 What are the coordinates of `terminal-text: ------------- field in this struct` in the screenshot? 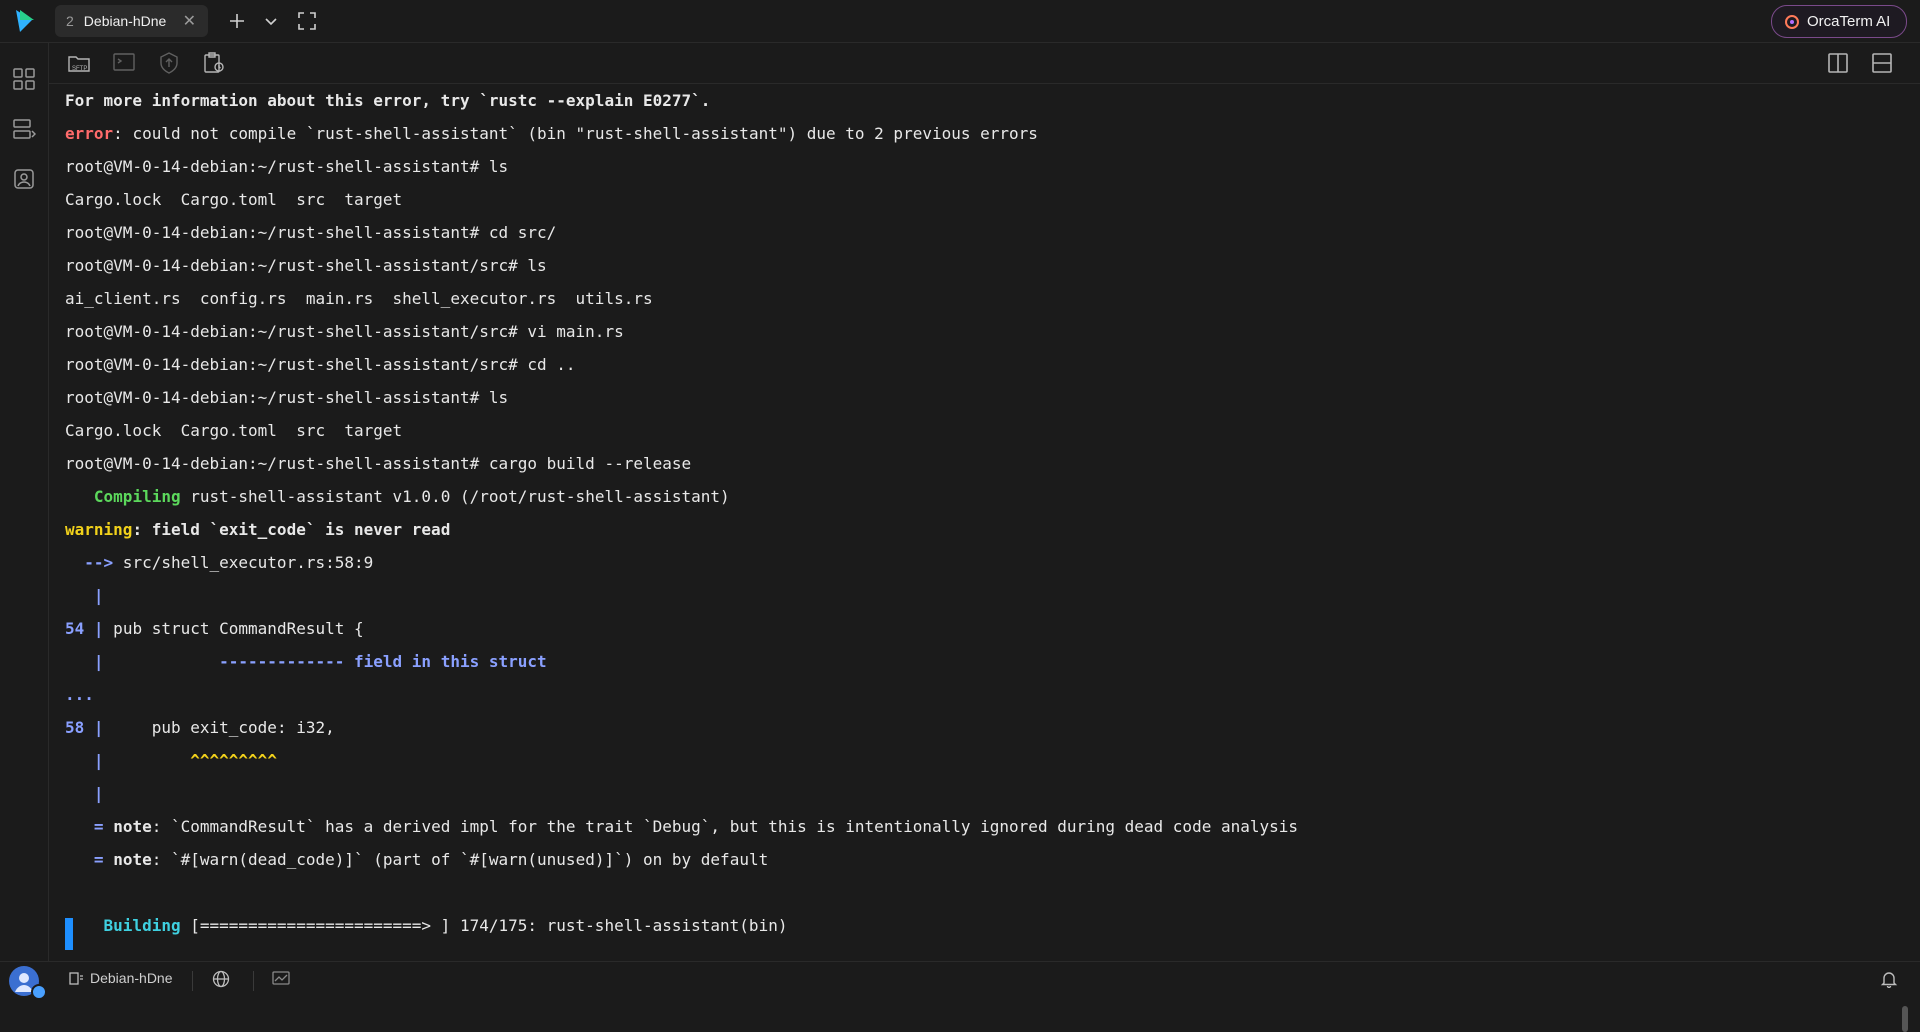 It's located at (383, 661).